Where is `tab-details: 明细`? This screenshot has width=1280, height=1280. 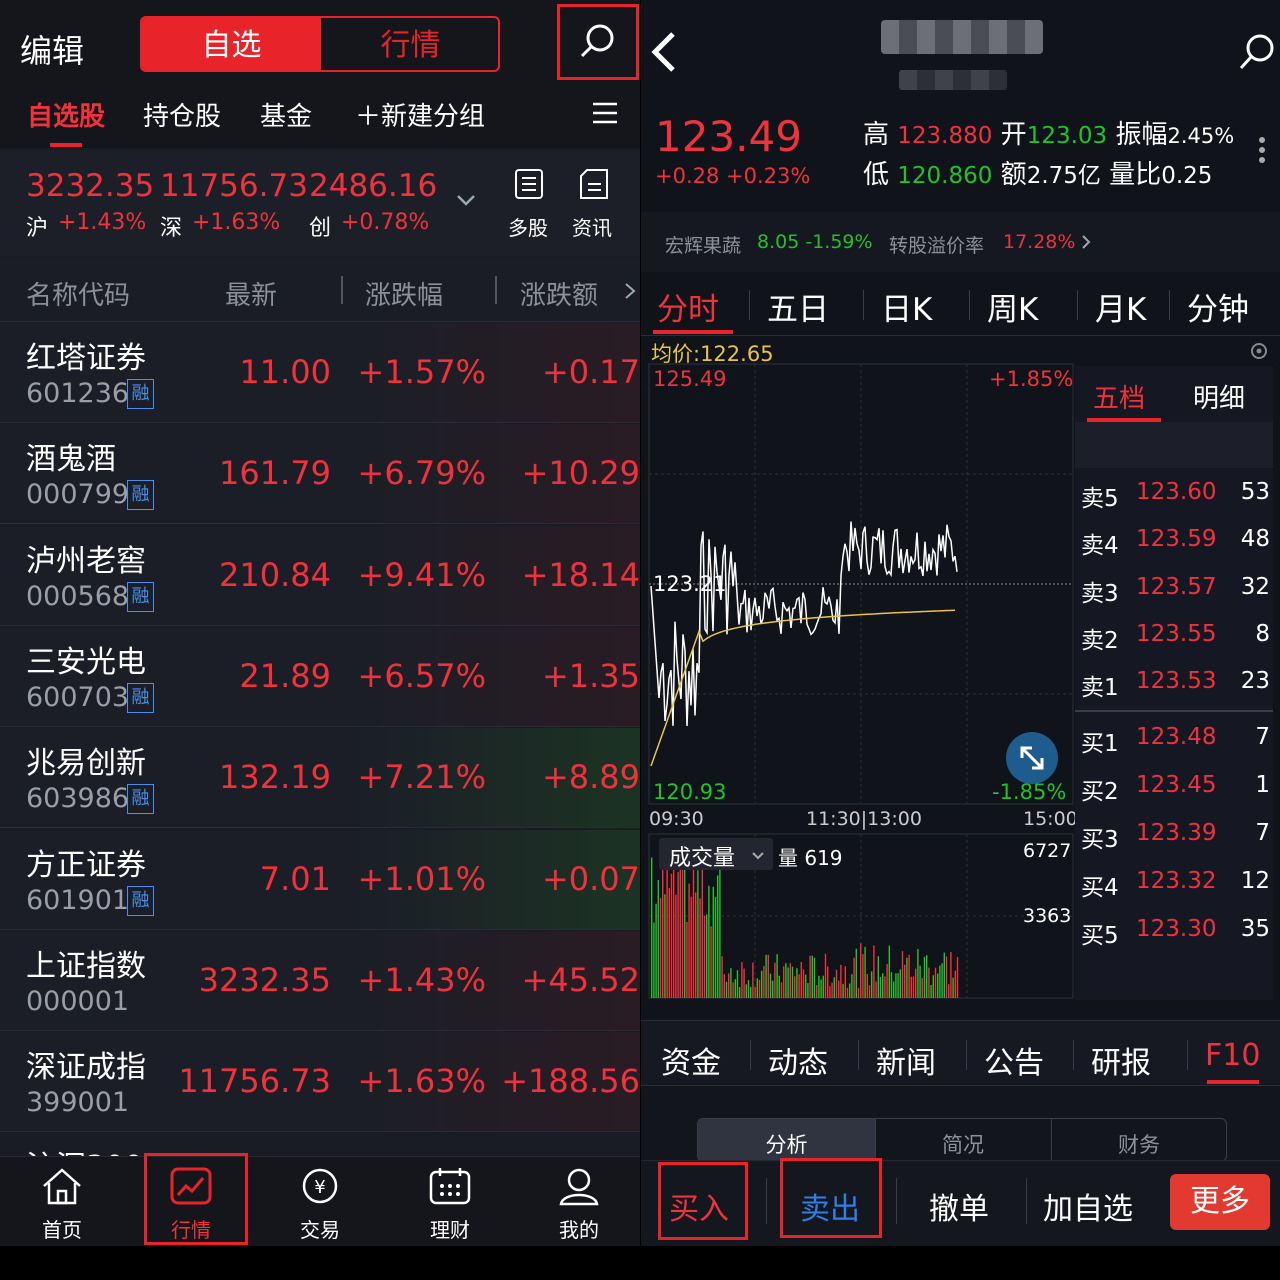 tab-details: 明细 is located at coordinates (1219, 396).